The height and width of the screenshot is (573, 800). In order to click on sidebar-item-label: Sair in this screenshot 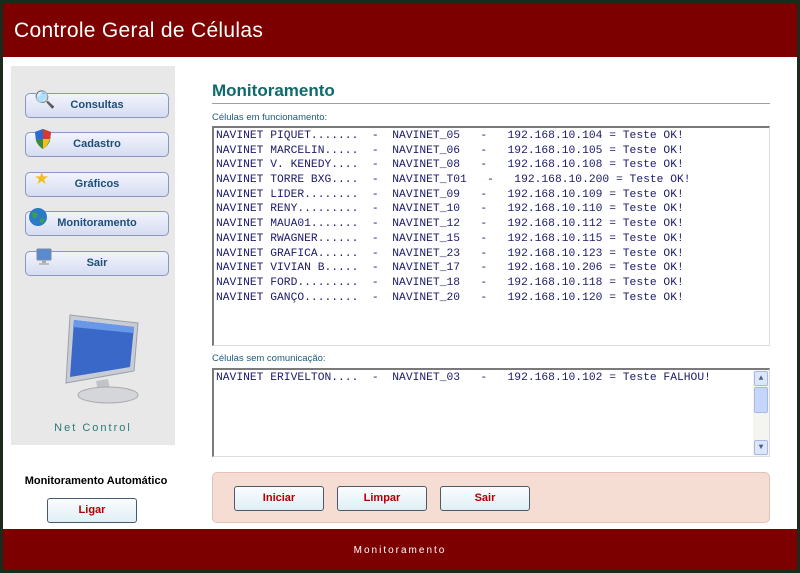, I will do `click(97, 263)`.